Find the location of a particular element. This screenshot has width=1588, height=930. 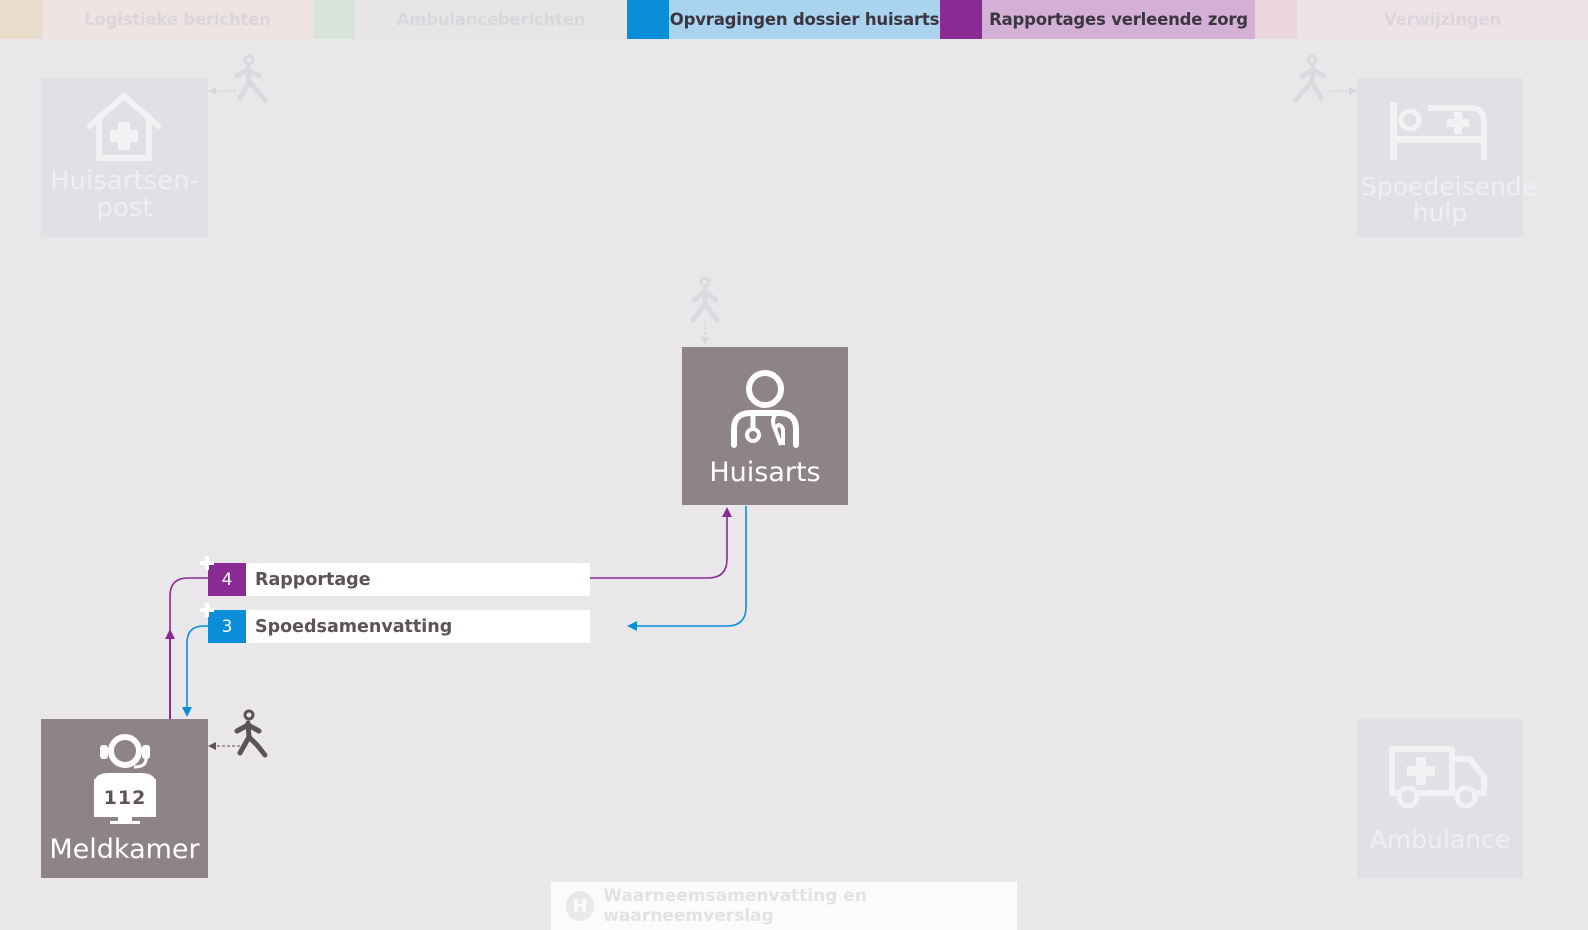

screen-text: 112 is located at coordinates (125, 798).